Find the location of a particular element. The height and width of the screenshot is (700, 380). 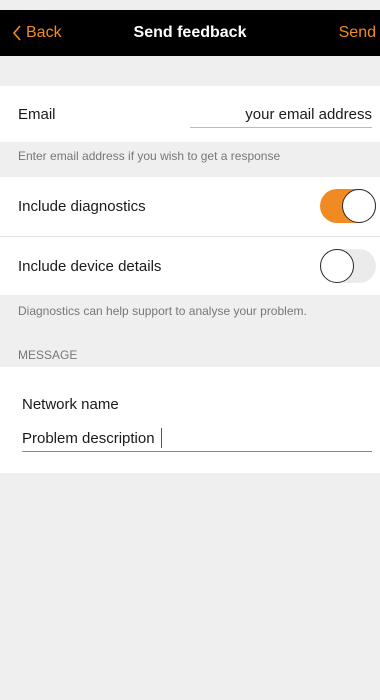

email-group: Email is located at coordinates (190, 114).